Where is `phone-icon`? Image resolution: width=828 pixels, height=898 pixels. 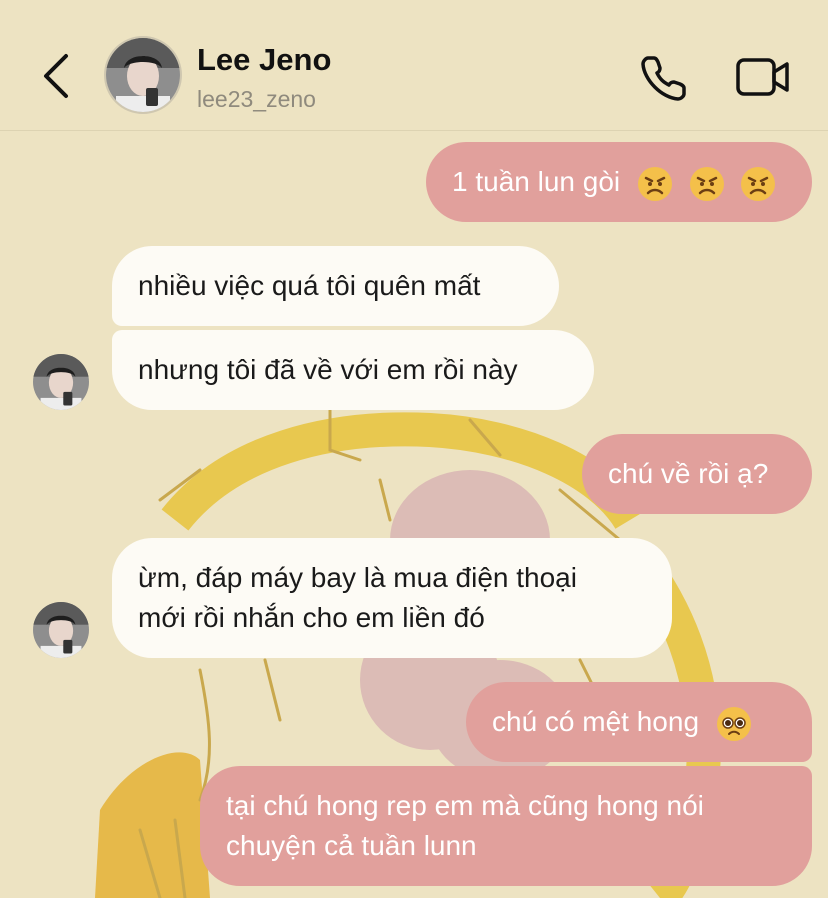
phone-icon is located at coordinates (663, 78).